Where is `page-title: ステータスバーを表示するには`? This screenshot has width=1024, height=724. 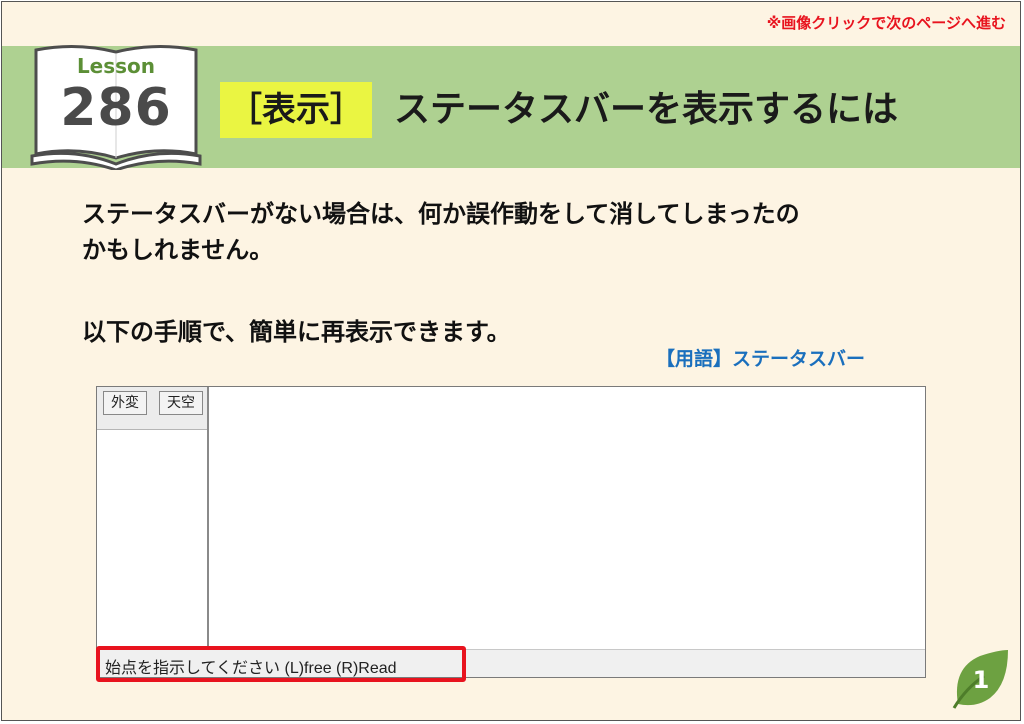
page-title: ステータスバーを表示するには is located at coordinates (646, 109).